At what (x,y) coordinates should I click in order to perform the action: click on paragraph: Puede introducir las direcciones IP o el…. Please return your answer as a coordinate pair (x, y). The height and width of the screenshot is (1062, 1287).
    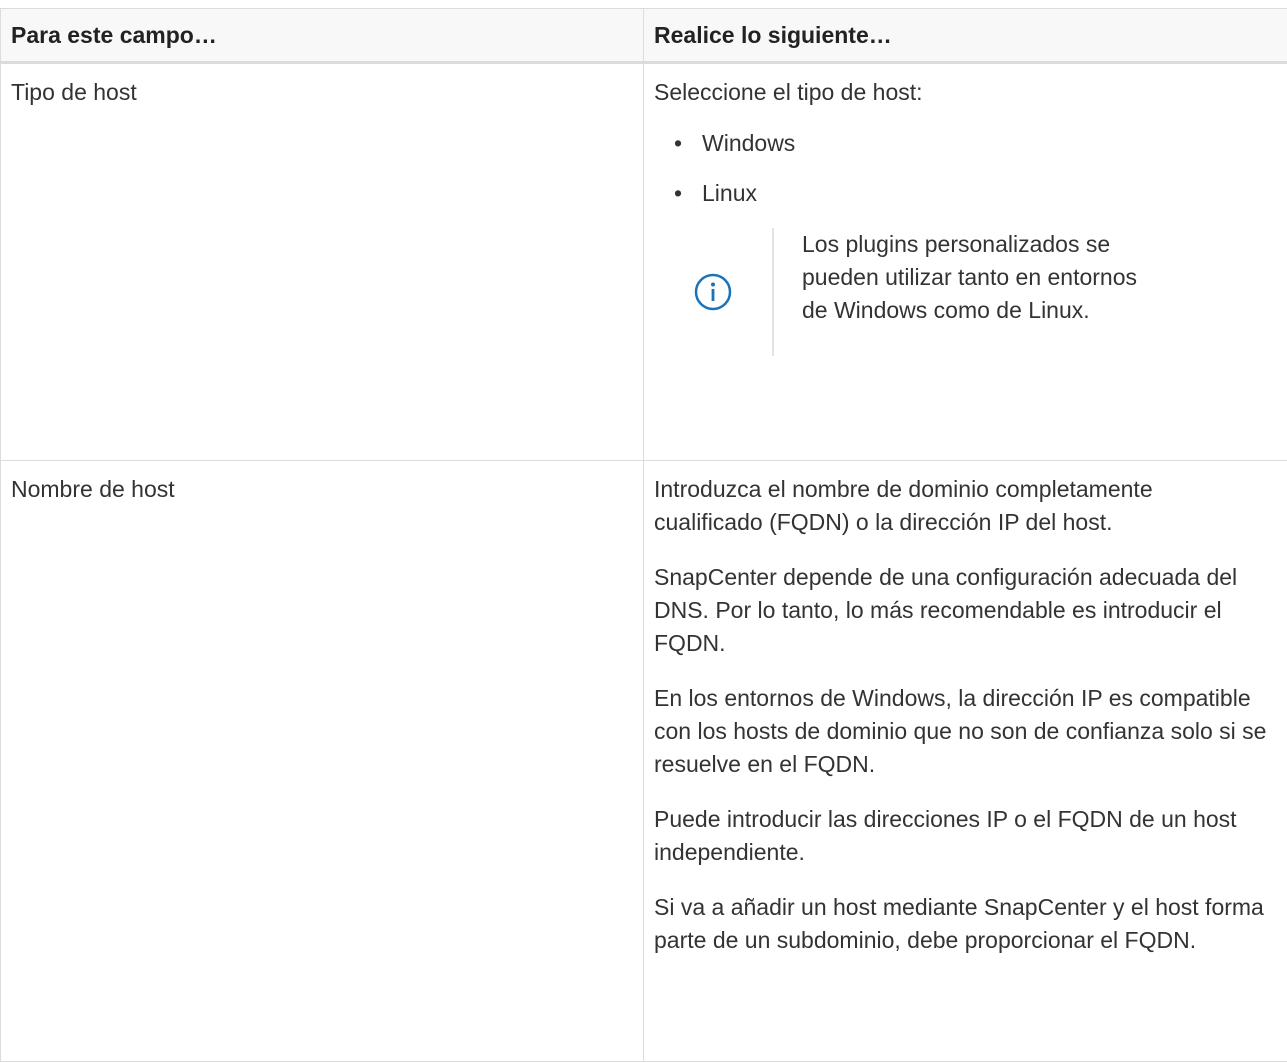
    Looking at the image, I should click on (960, 836).